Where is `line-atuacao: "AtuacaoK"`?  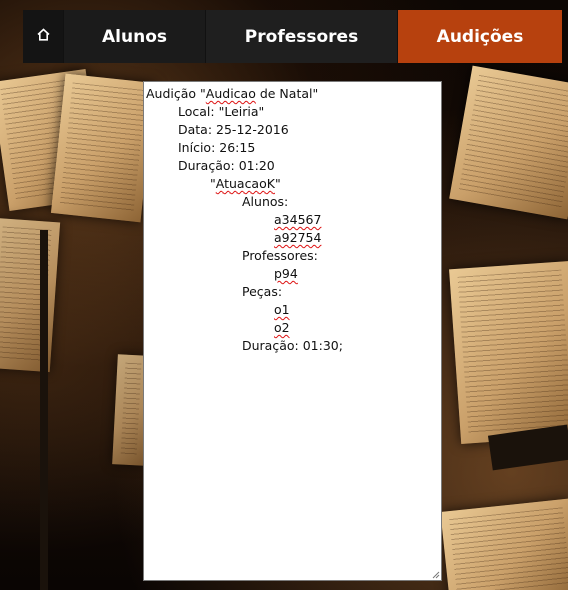
line-atuacao: "AtuacaoK" is located at coordinates (245, 183).